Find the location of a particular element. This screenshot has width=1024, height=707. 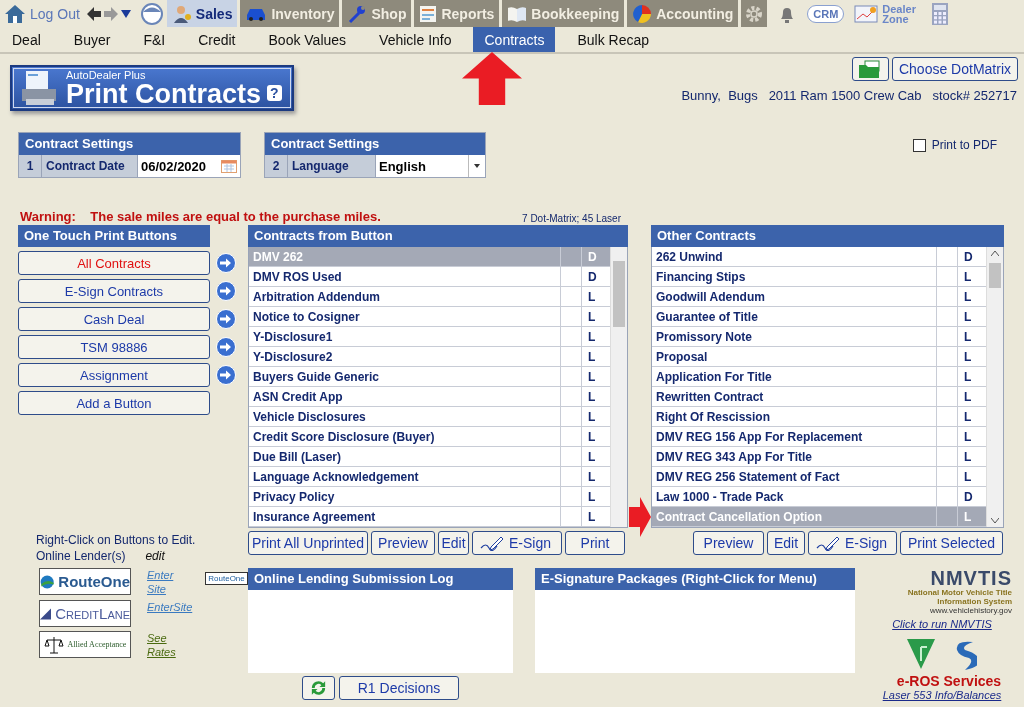

contract-row: Buyers Guide Generic L is located at coordinates (429, 377).